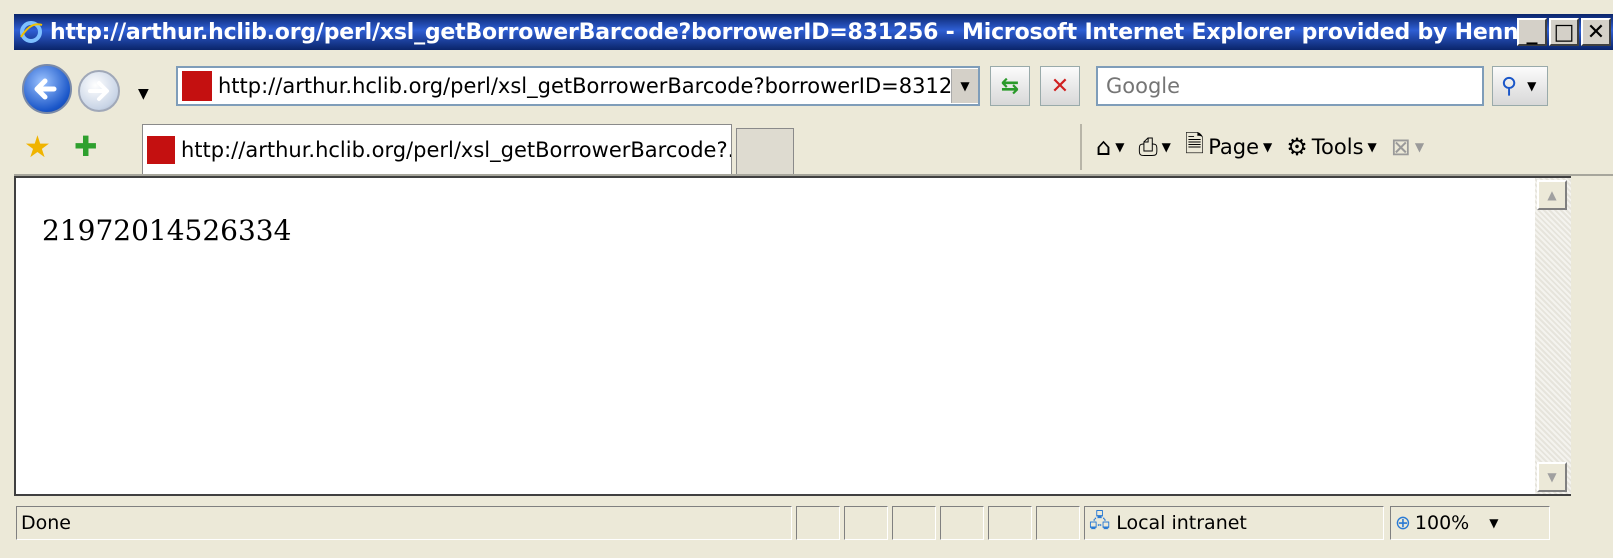 The height and width of the screenshot is (558, 1613). I want to click on borrower-barcode: 21972014526334, so click(167, 230).